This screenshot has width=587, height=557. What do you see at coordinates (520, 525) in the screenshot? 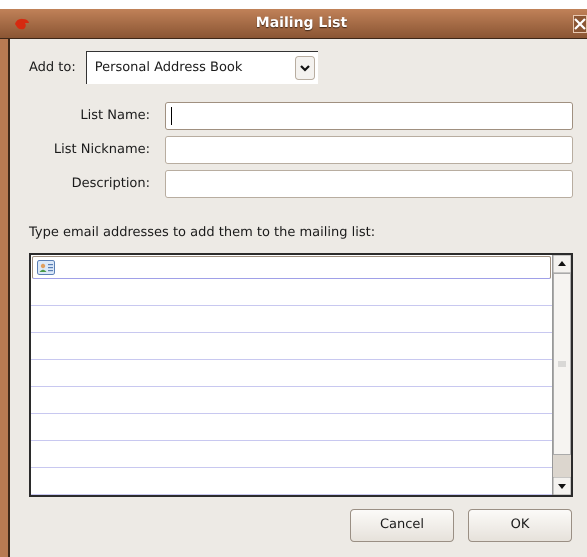
I see `dialog-button: OK` at bounding box center [520, 525].